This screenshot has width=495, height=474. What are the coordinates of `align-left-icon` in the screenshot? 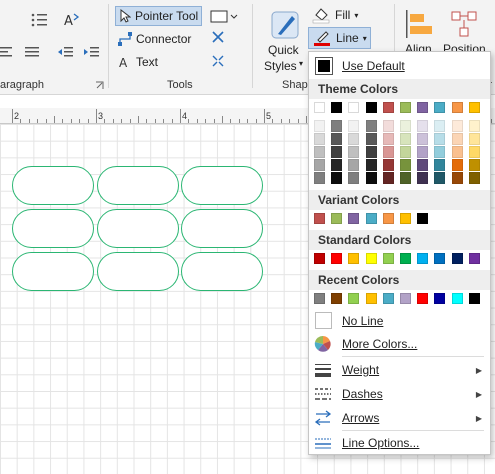 It's located at (7, 52).